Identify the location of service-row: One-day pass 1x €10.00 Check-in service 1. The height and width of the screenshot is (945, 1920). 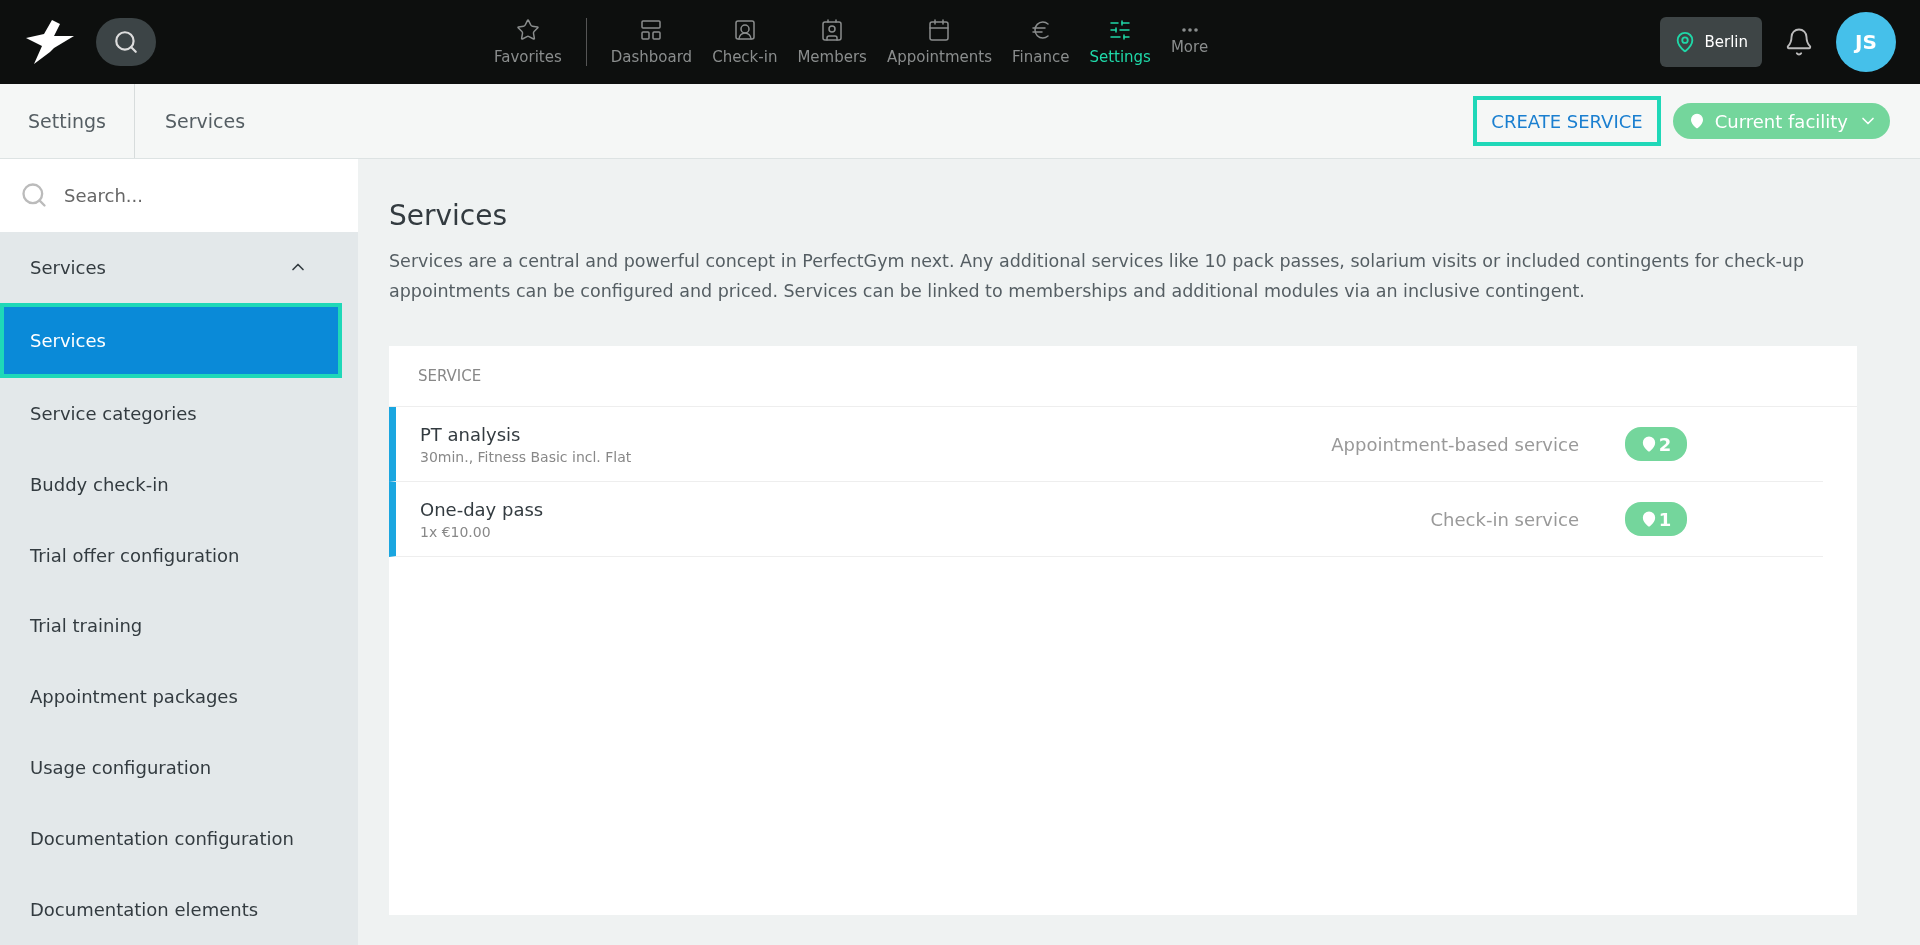
(1106, 519).